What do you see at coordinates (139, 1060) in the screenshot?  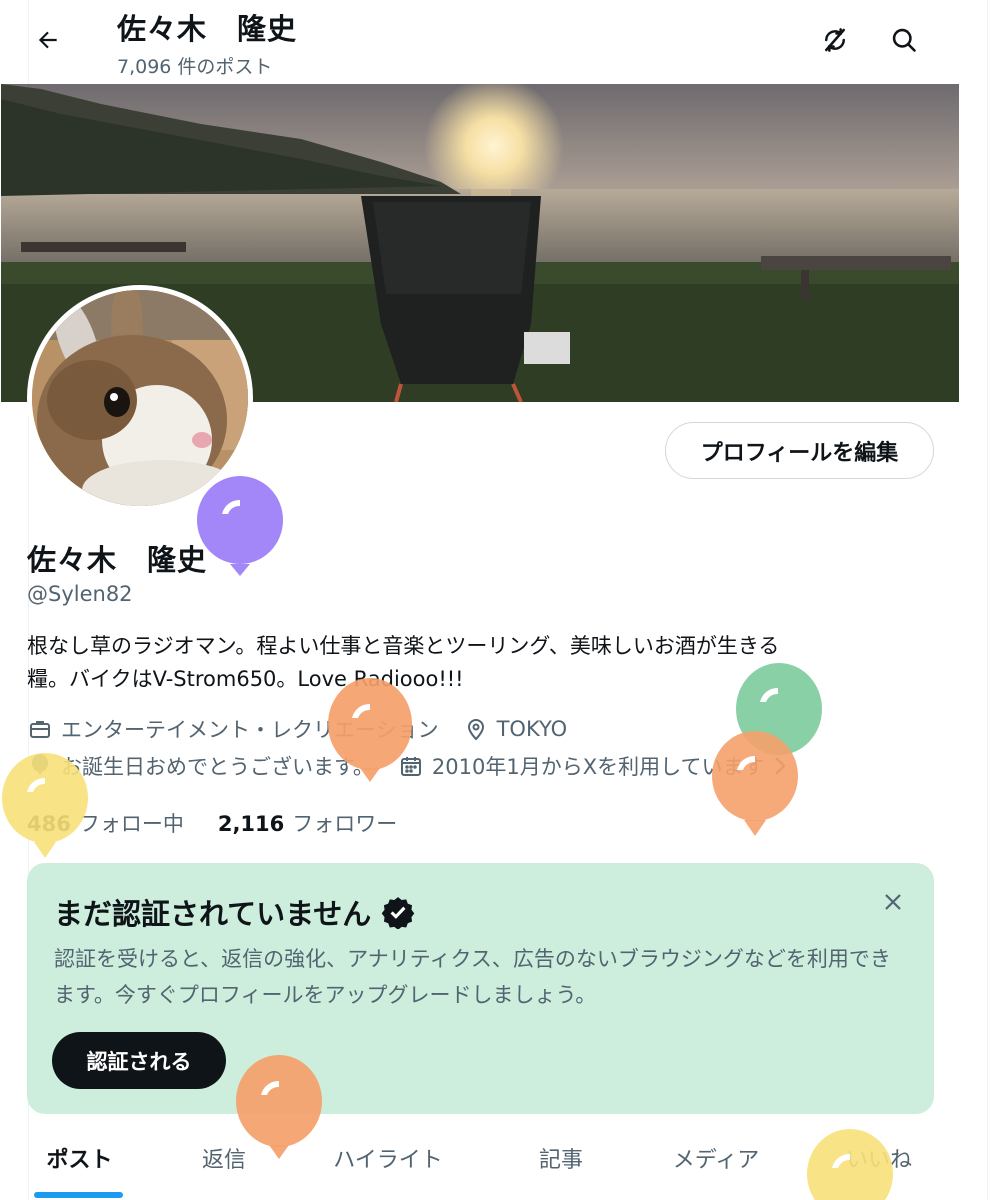 I see `get-verified-button: 認証される` at bounding box center [139, 1060].